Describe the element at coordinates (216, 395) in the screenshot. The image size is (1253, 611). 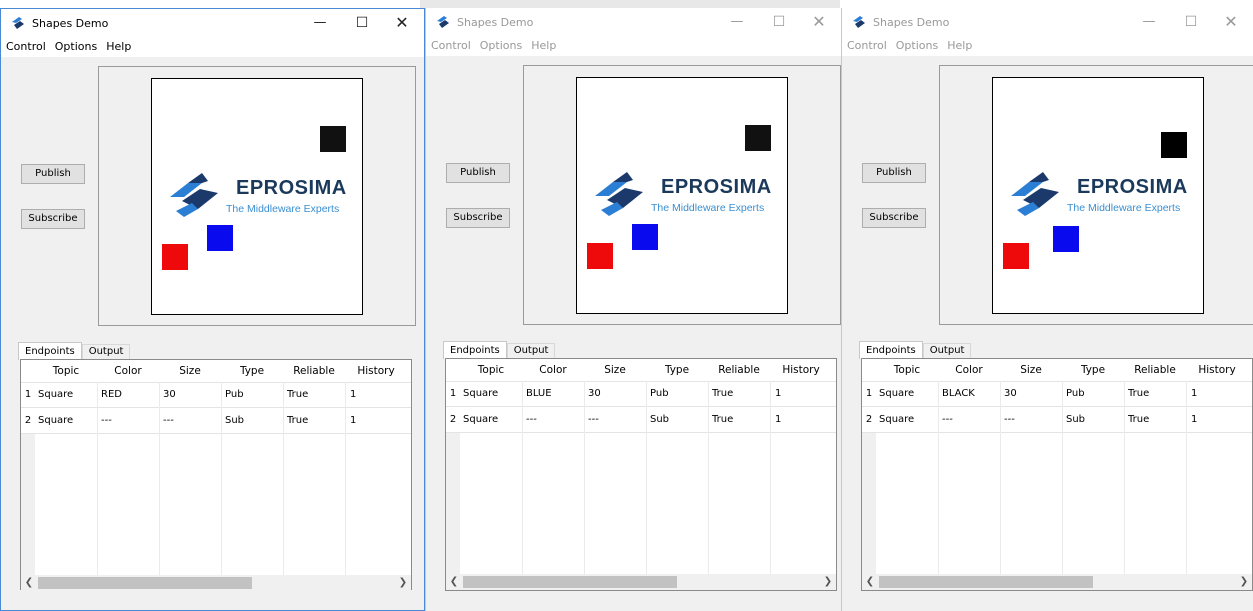
I see `table-row: 1 Square RED 30 Pub True 1` at that location.